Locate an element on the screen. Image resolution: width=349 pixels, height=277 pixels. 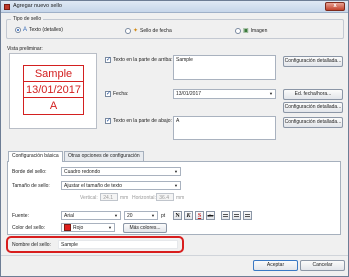
footer-divider is located at coordinates (174, 255).